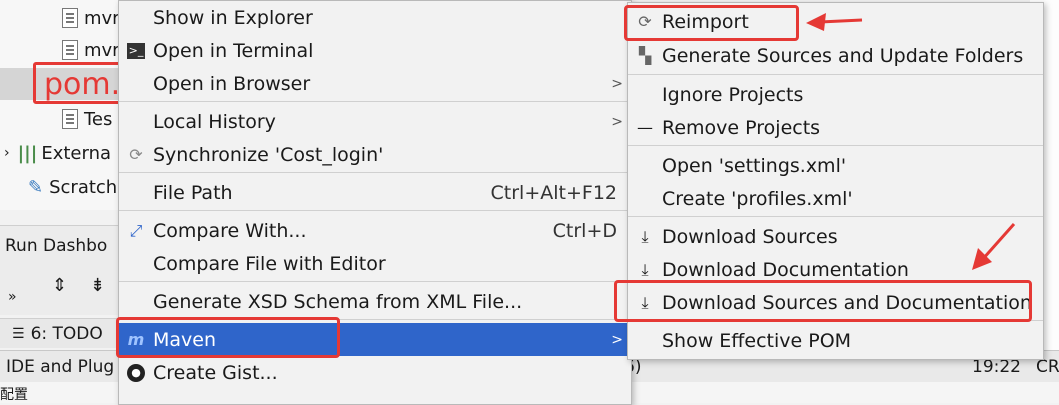  What do you see at coordinates (911, 141) in the screenshot?
I see `annotation-arrows` at bounding box center [911, 141].